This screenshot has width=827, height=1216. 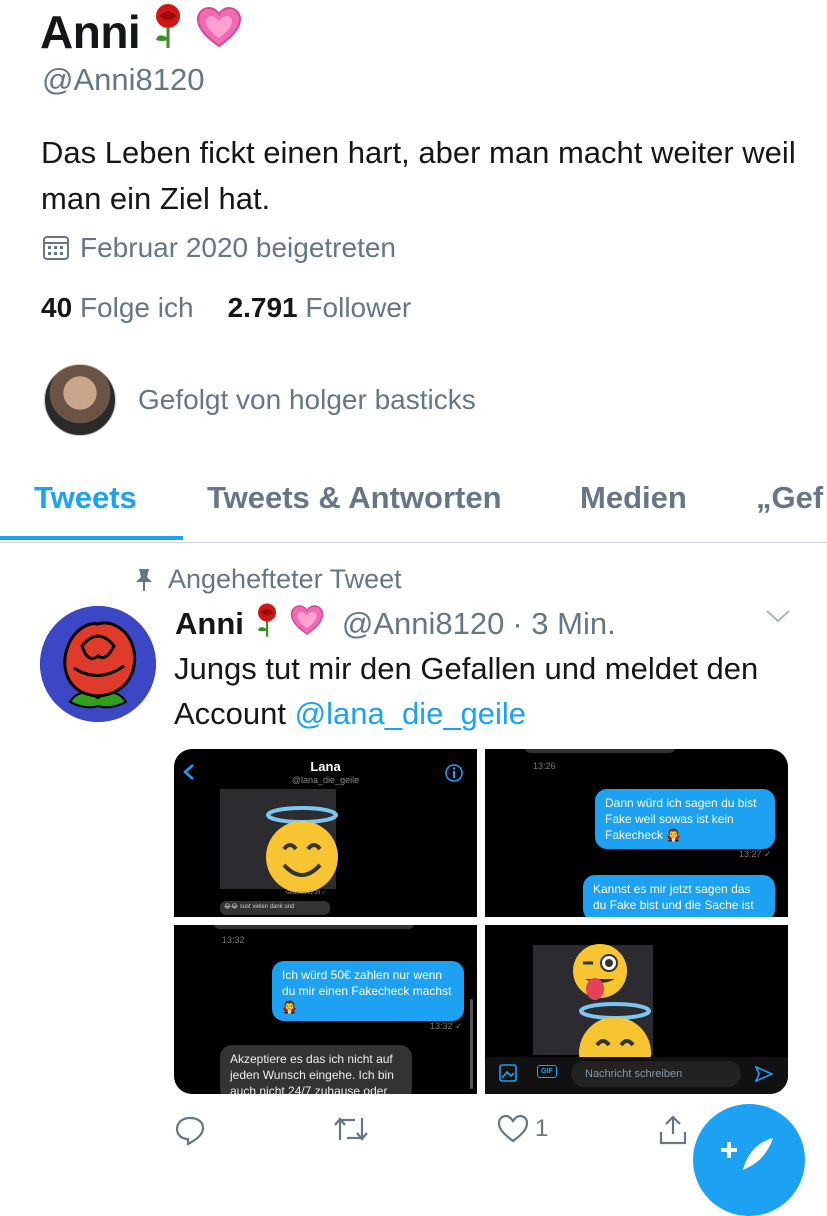 I want to click on info-icon, so click(x=454, y=773).